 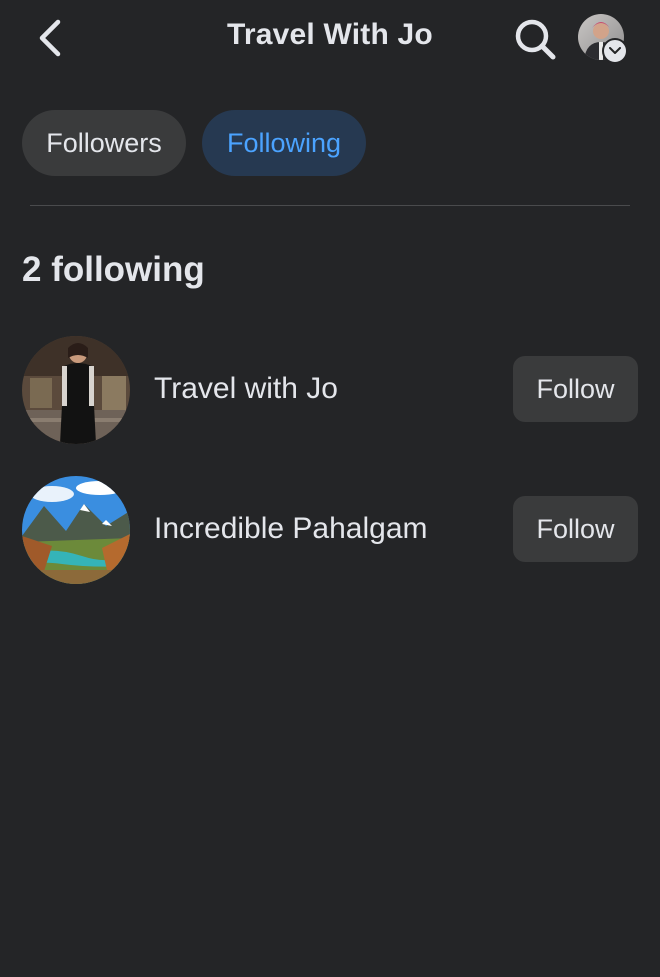 I want to click on following-count: 2 following, so click(x=113, y=269).